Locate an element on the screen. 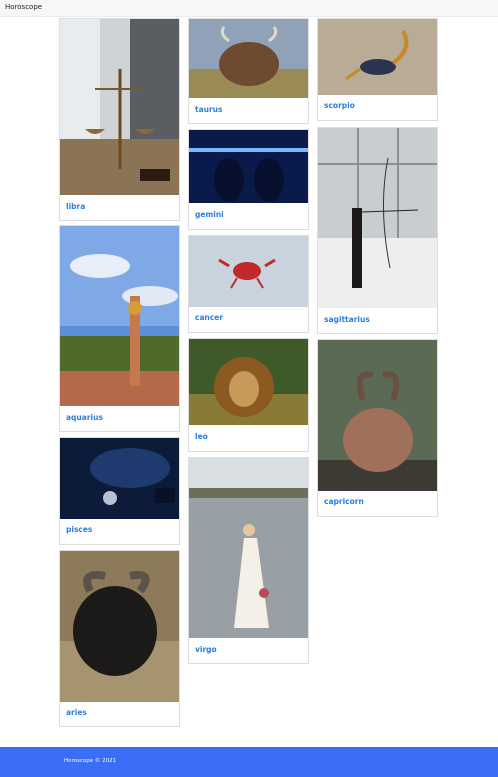  cancer-image is located at coordinates (248, 271).